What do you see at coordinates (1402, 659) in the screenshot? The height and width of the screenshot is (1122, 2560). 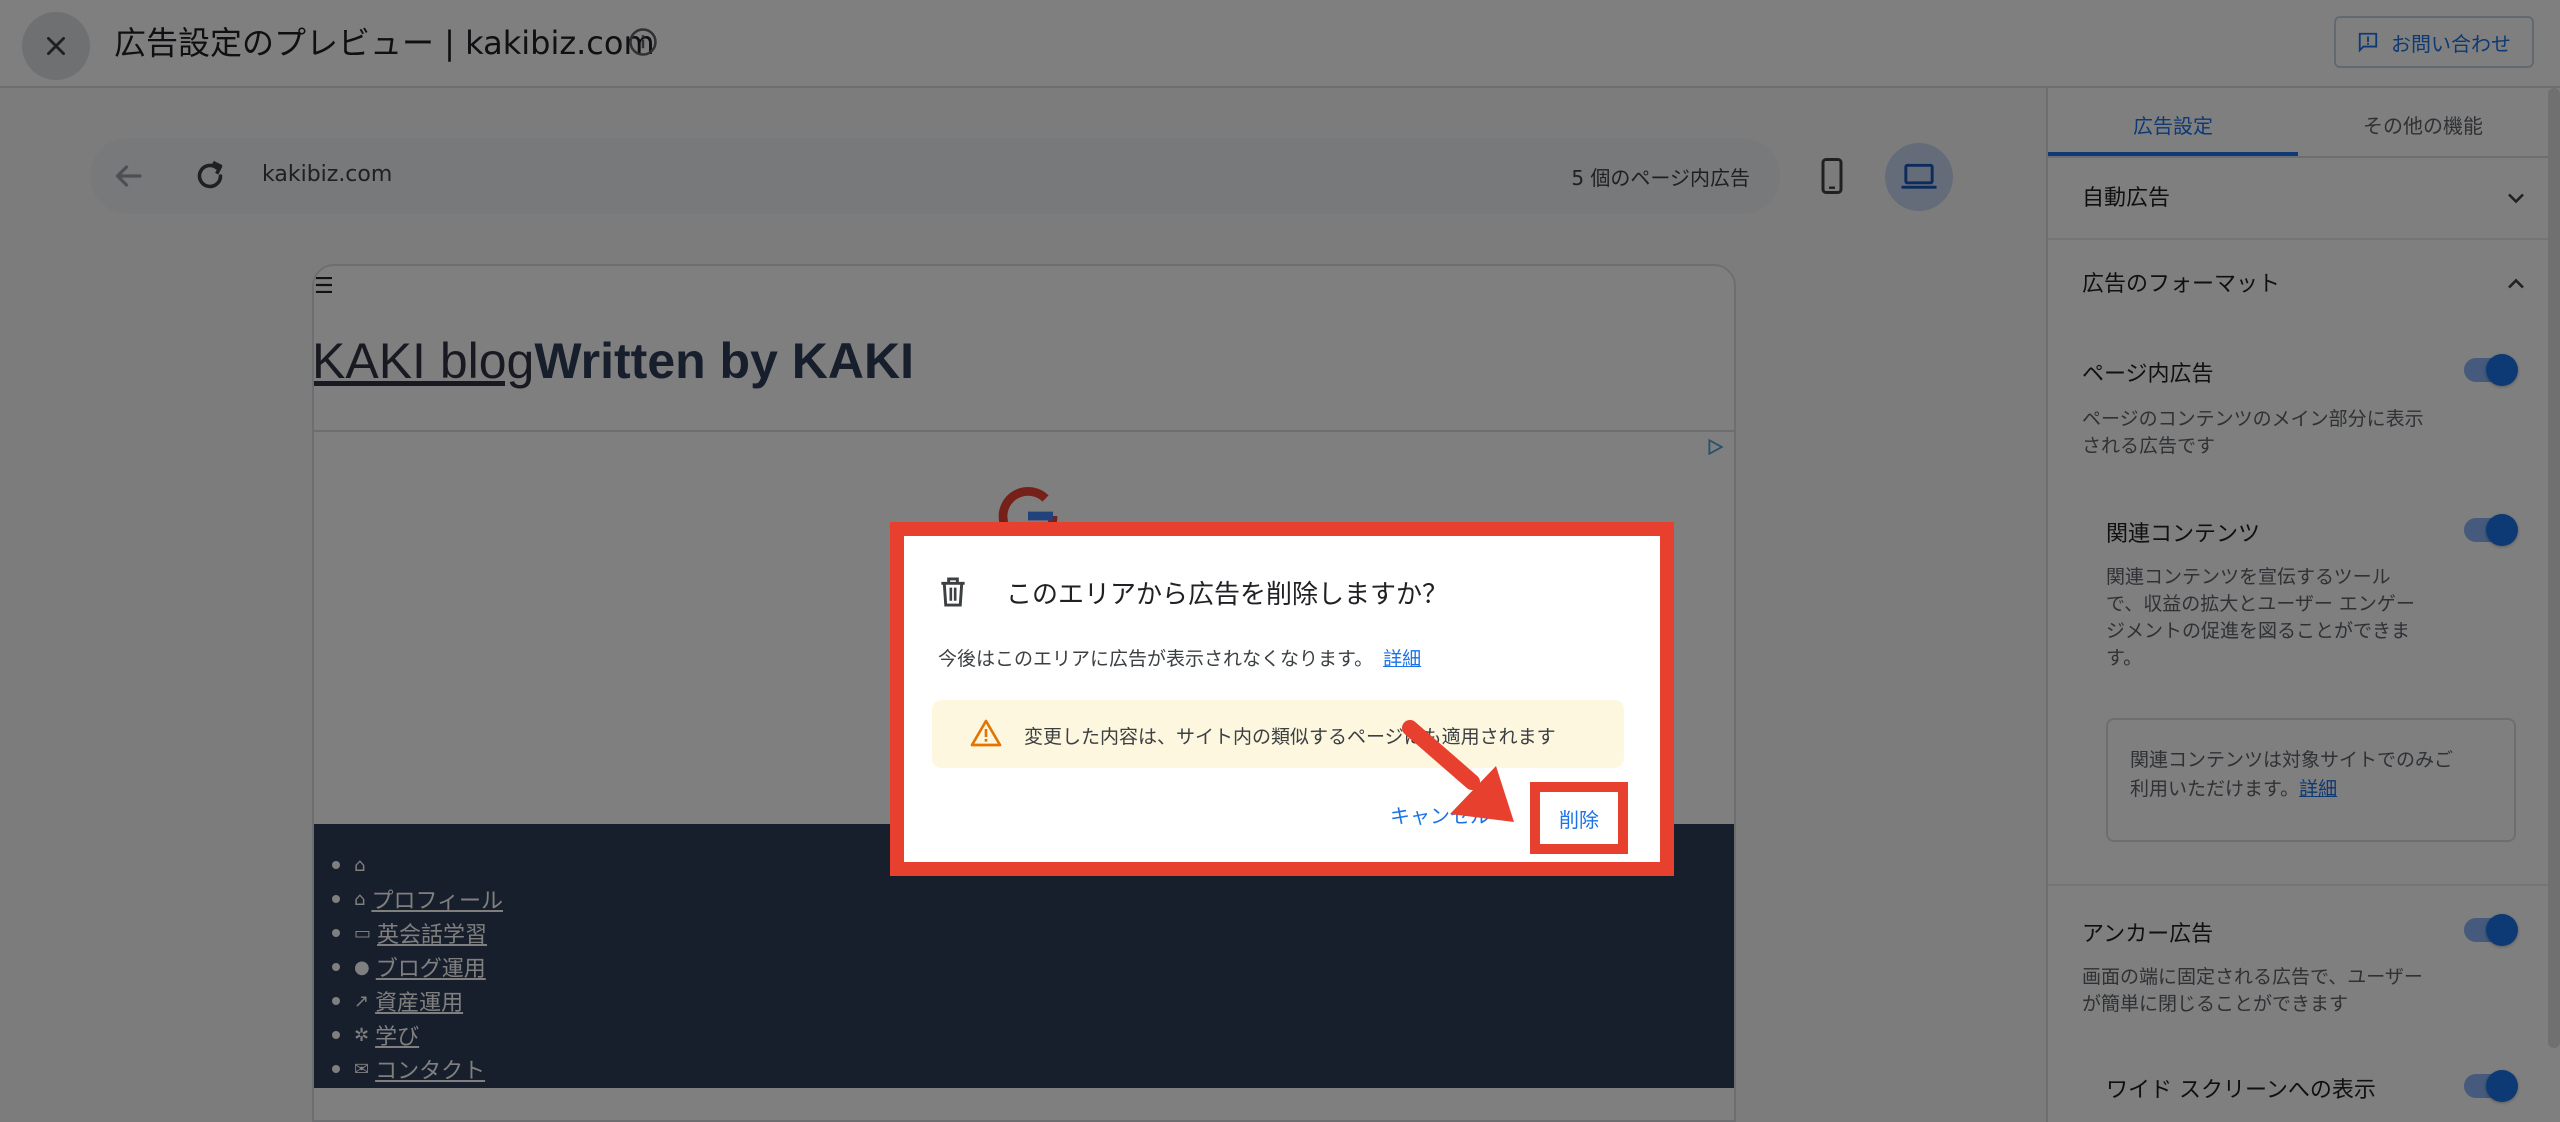 I see `dialog-details-link: 詳細` at bounding box center [1402, 659].